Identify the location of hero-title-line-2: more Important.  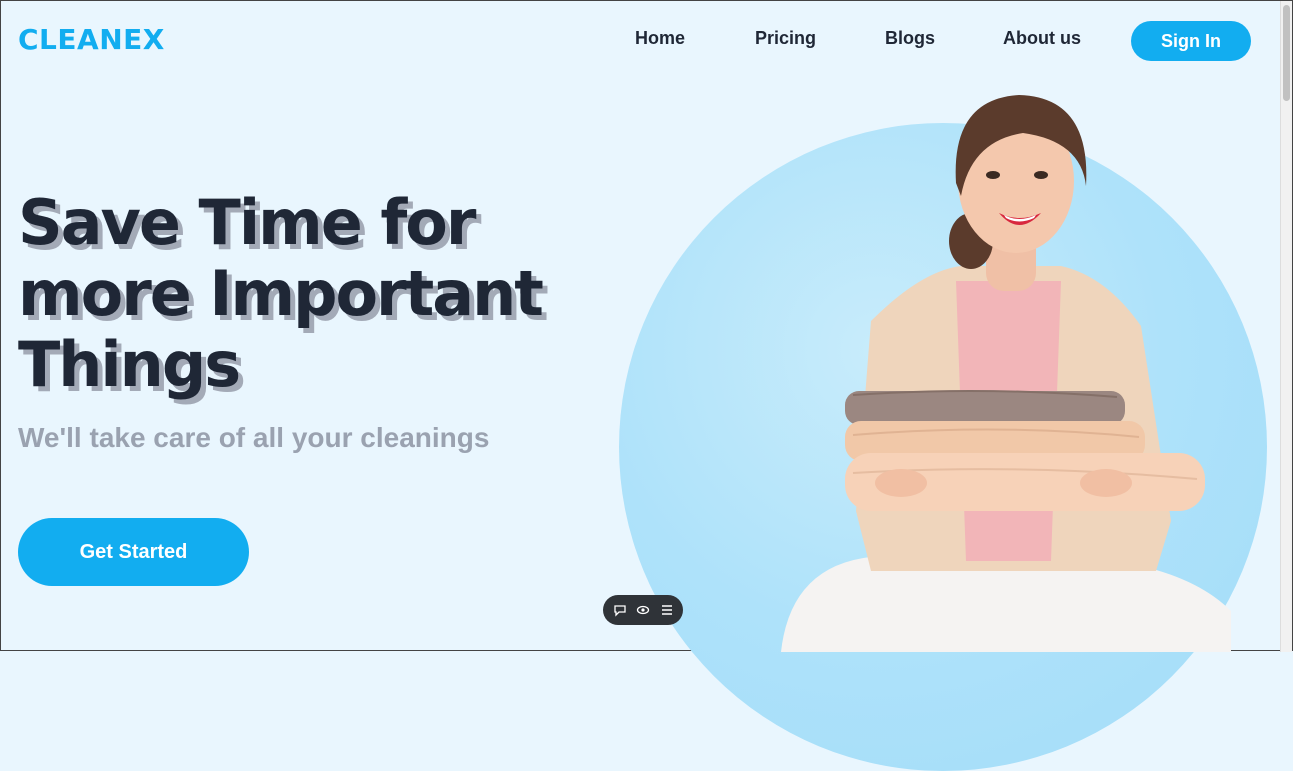
(281, 293).